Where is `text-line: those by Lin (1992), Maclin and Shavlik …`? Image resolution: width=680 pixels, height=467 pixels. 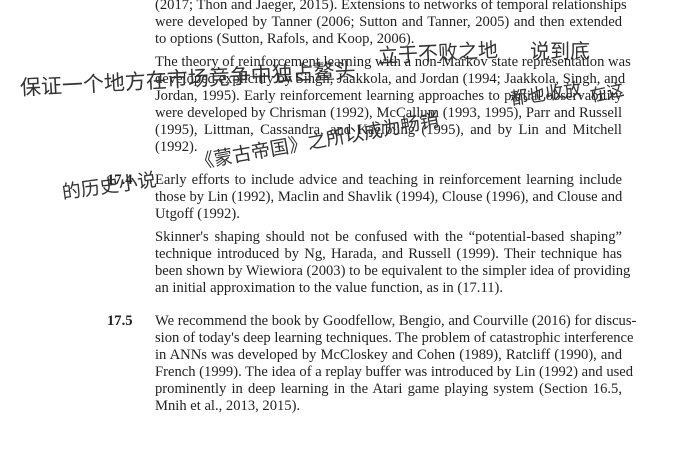 text-line: those by Lin (1992), Maclin and Shavlik … is located at coordinates (389, 197).